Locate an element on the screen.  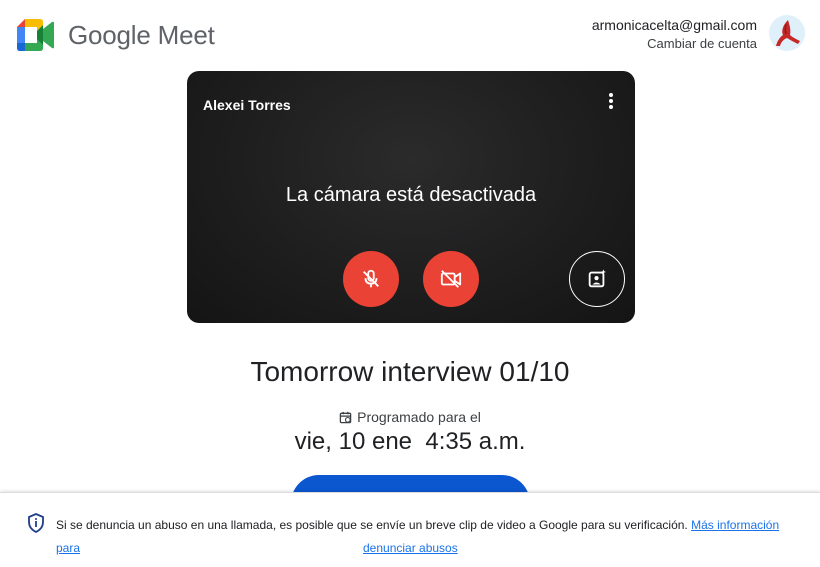
avatar is located at coordinates (787, 33).